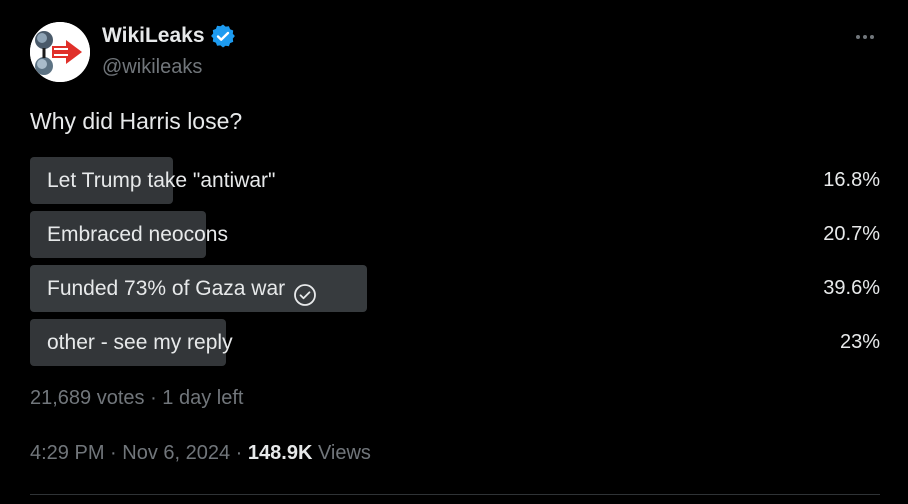 This screenshot has height=504, width=908. Describe the element at coordinates (455, 342) in the screenshot. I see `poll-option: other - see my reply 23%` at that location.